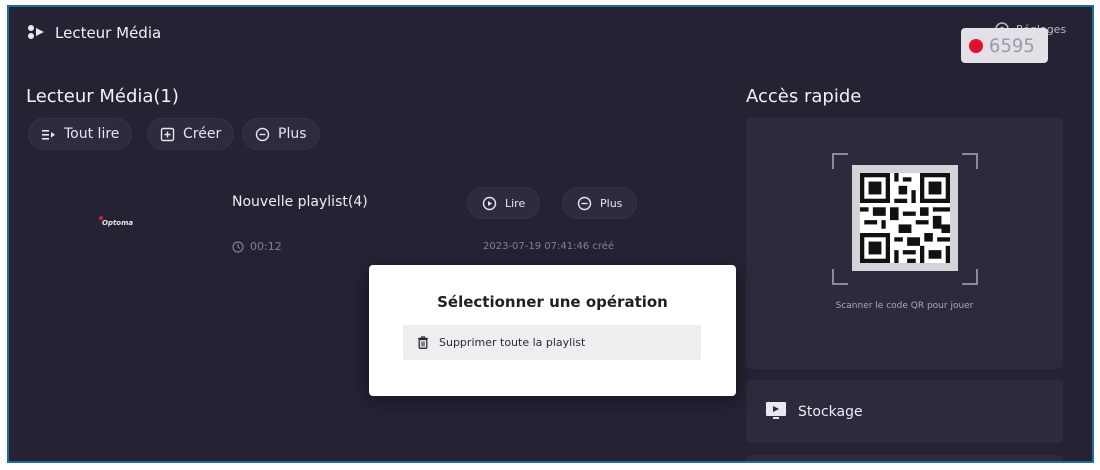 The height and width of the screenshot is (470, 1100). I want to click on app-logo-icon, so click(36, 32).